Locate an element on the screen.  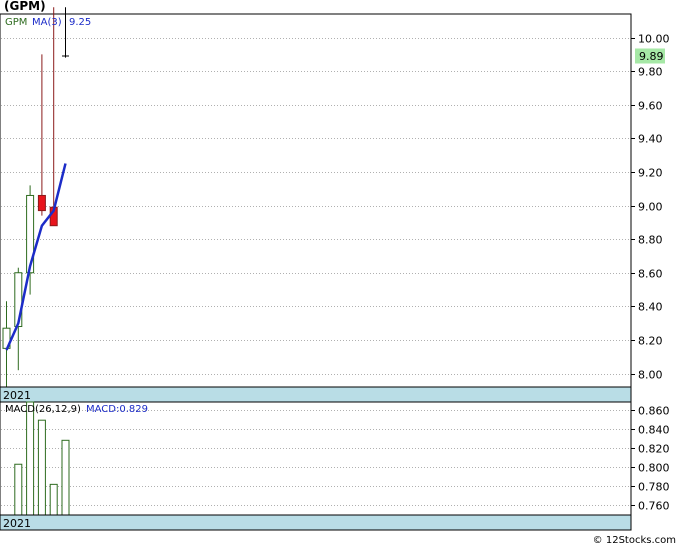
footer-credit: © 12Stocks.com is located at coordinates (634, 540).